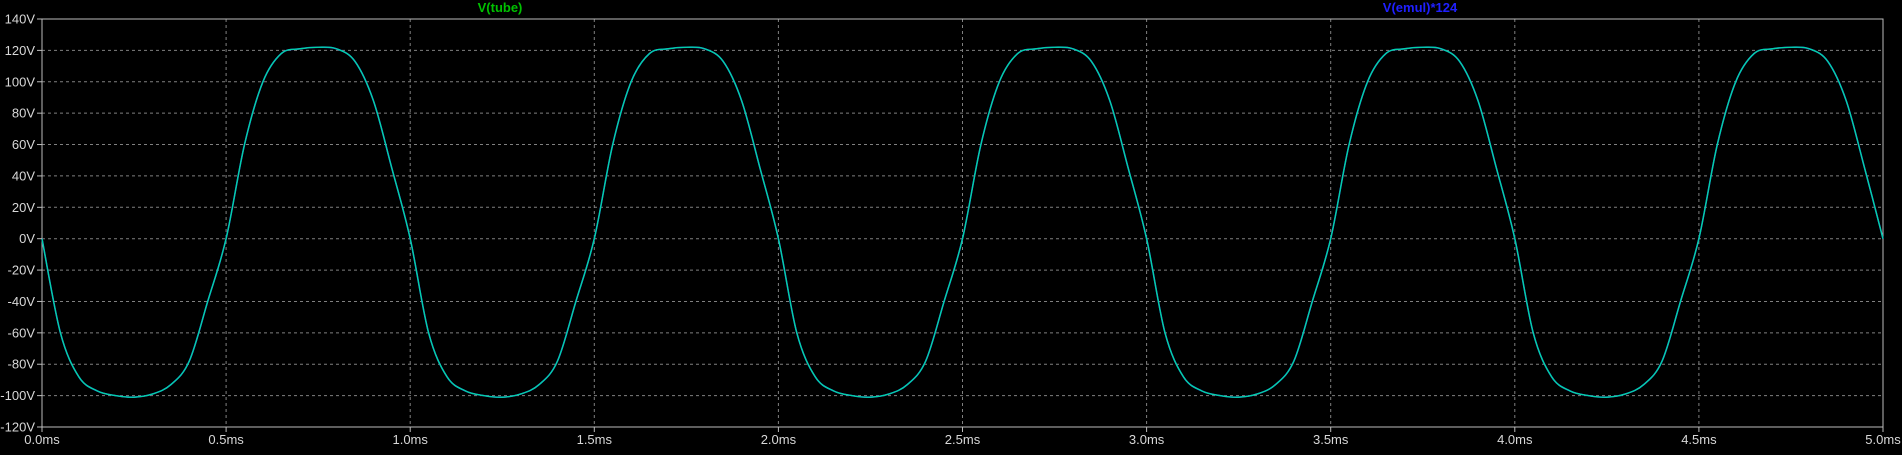  I want to click on y-tick-label: -100V, so click(17, 395).